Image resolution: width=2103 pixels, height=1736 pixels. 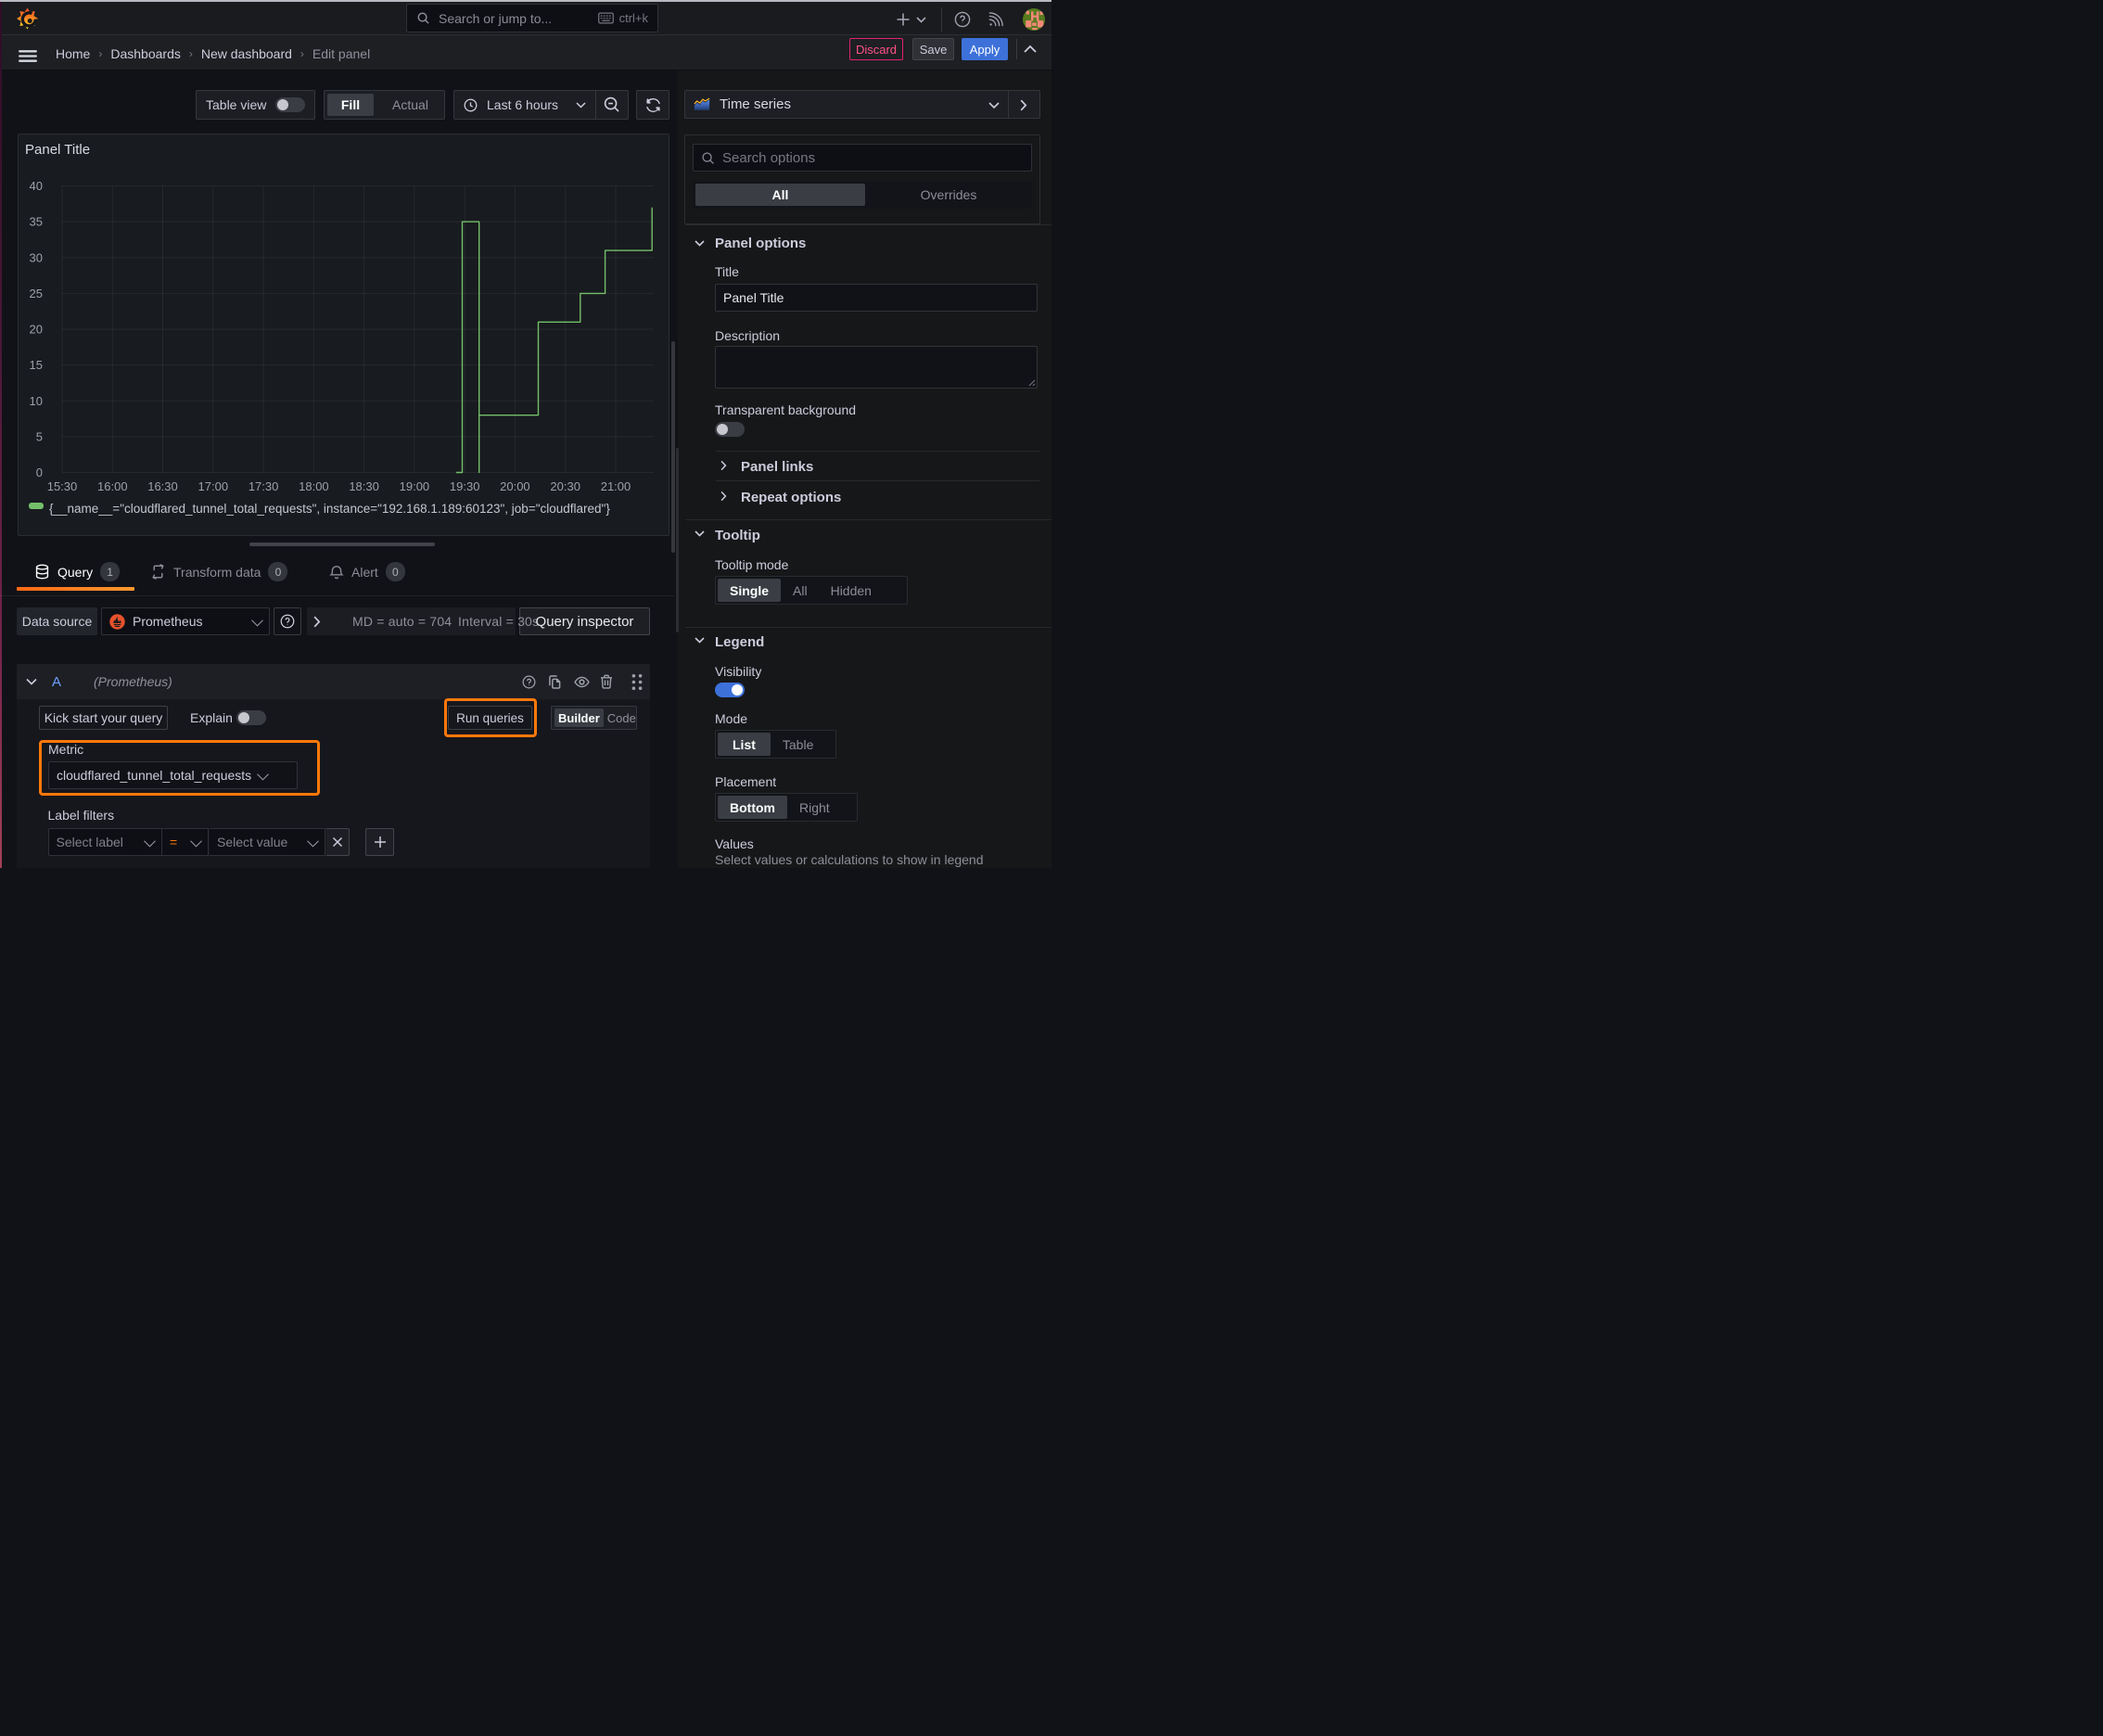 I want to click on svg-text: 21:00, so click(x=616, y=486).